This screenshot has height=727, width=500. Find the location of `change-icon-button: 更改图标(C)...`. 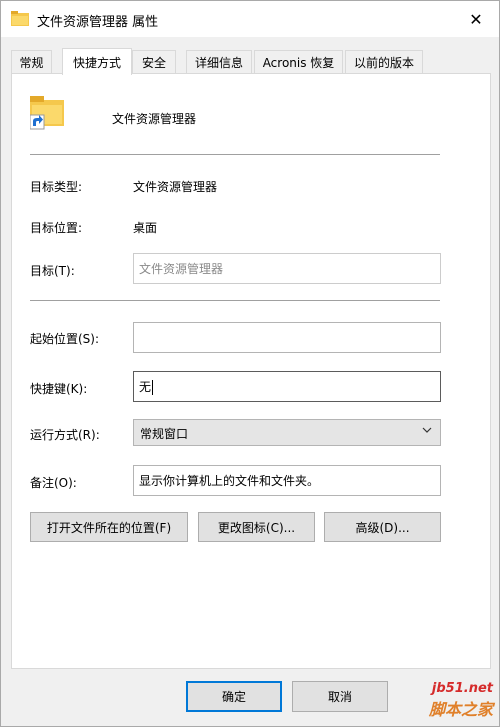

change-icon-button: 更改图标(C)... is located at coordinates (256, 527).